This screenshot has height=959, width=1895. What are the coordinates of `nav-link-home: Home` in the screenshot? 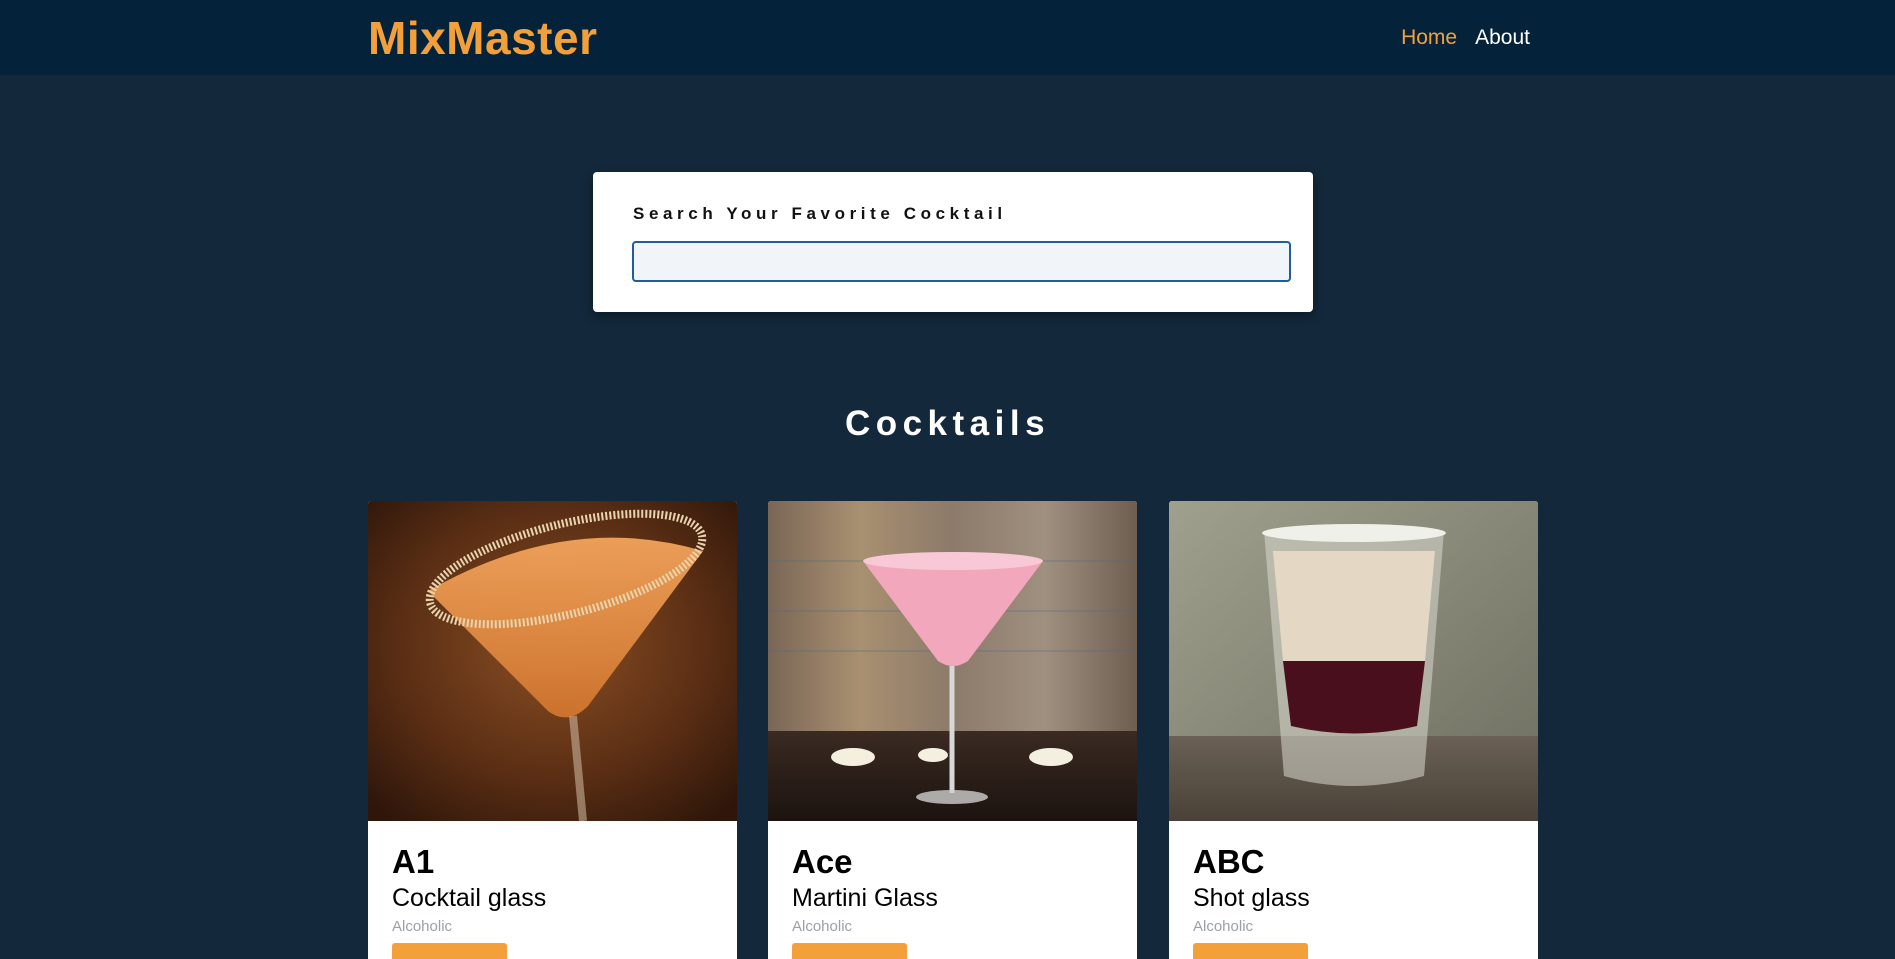 It's located at (1429, 38).